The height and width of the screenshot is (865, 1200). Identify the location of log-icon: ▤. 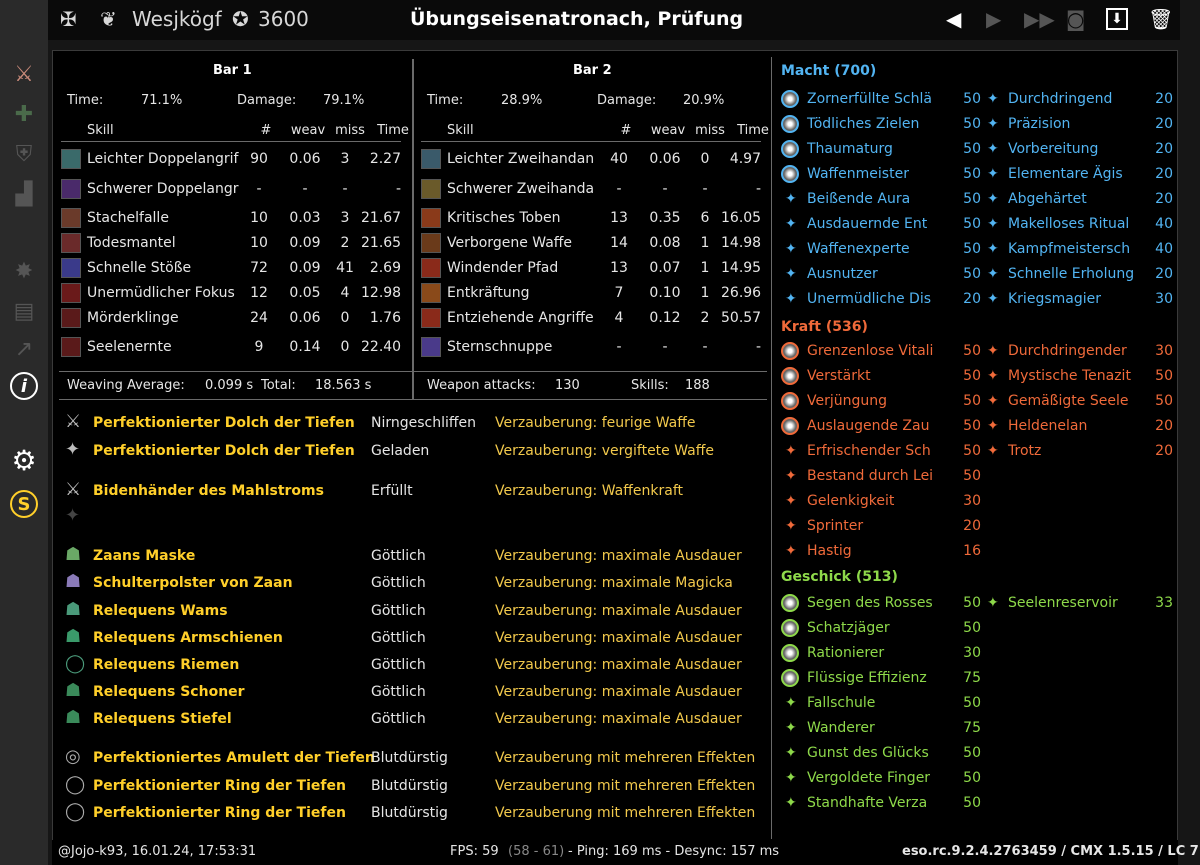
(24, 311).